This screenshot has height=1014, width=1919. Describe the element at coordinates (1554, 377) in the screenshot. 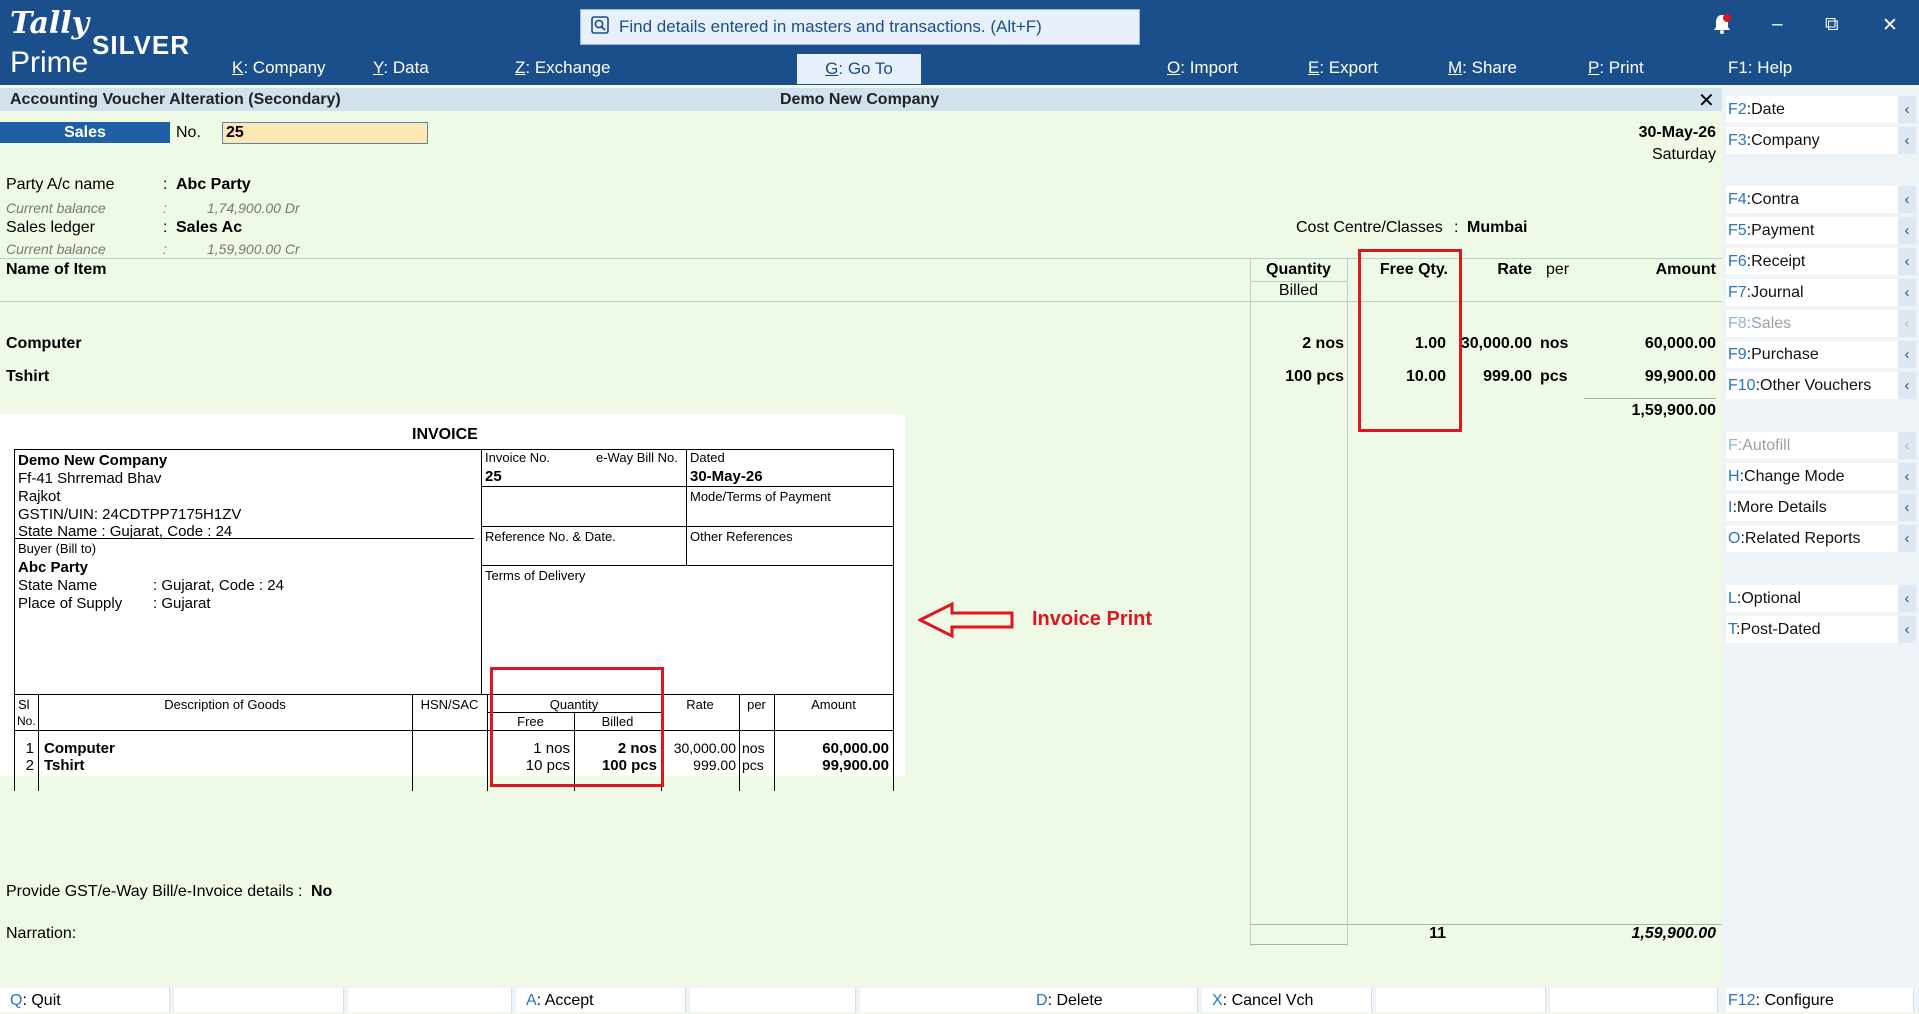

I see `row2-per: pcs` at that location.